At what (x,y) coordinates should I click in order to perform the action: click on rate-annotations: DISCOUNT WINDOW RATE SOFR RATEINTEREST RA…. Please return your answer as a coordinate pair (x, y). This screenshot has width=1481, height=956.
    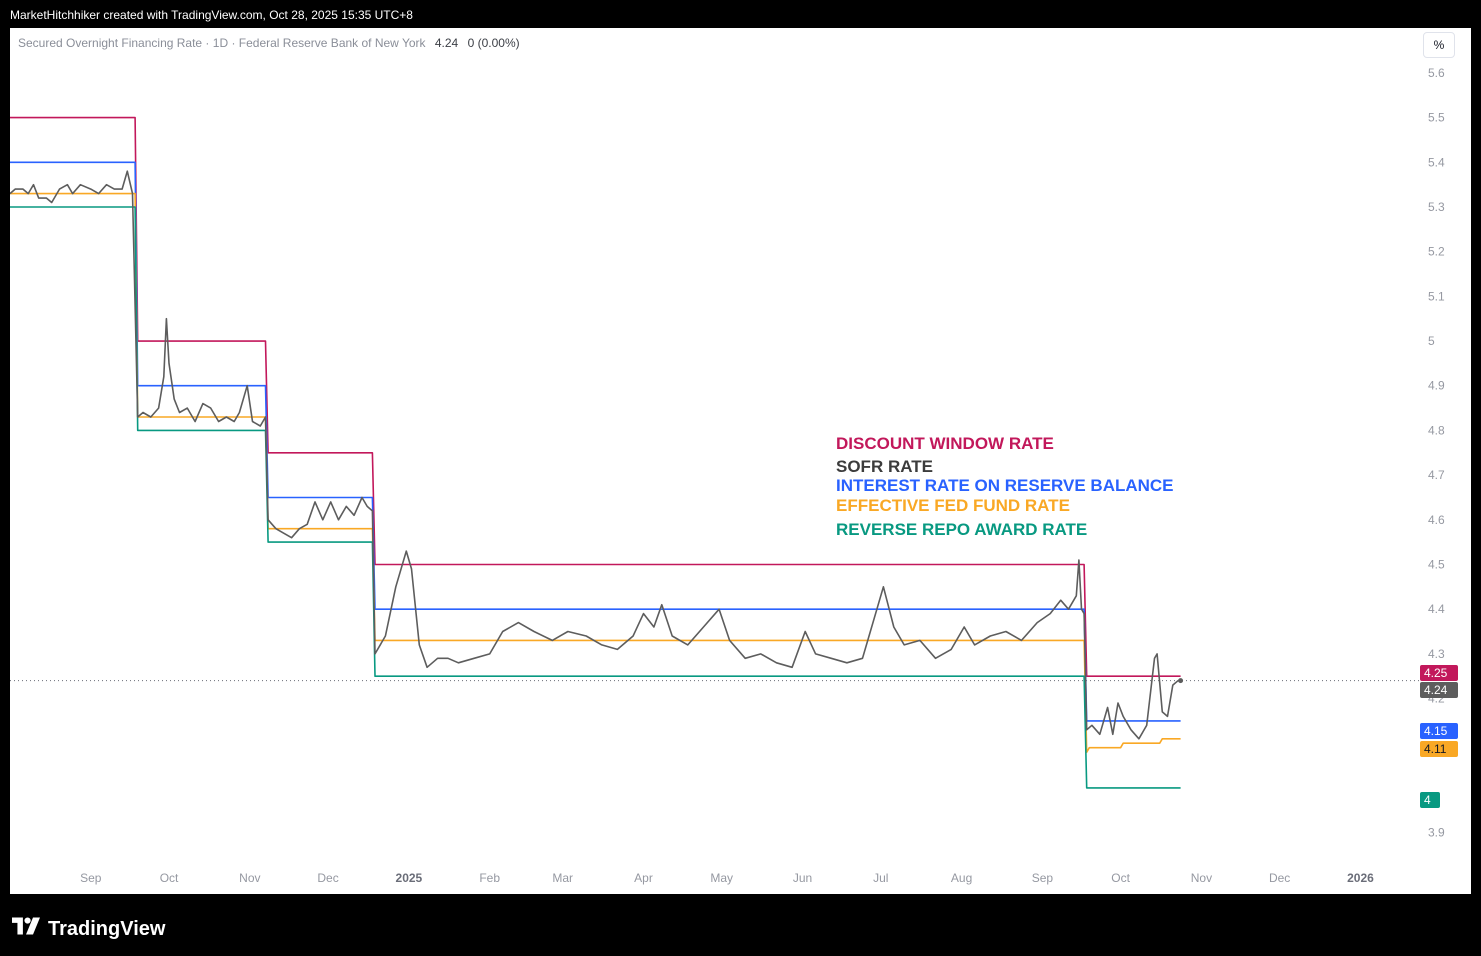
    Looking at the image, I should click on (1005, 486).